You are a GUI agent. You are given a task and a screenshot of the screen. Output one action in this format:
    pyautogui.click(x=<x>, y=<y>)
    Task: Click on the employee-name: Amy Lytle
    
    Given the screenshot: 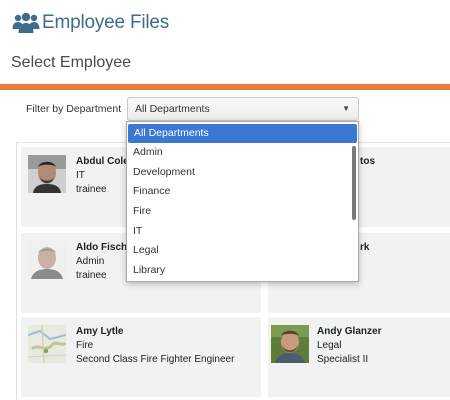 What is the action you would take?
    pyautogui.click(x=100, y=331)
    